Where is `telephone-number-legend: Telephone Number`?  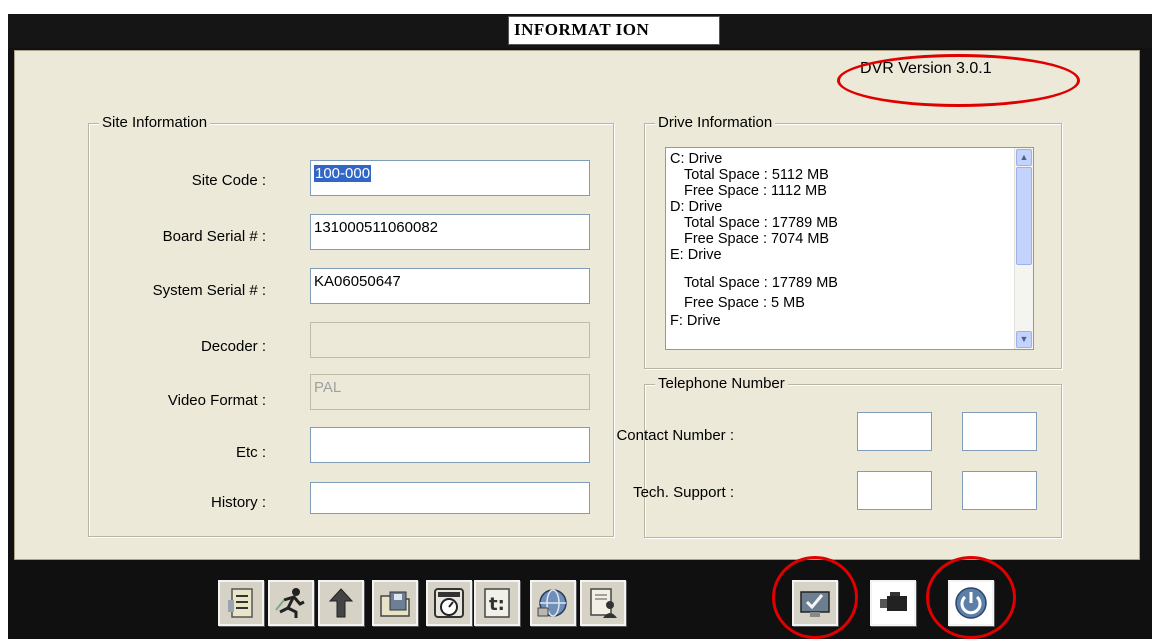
telephone-number-legend: Telephone Number is located at coordinates (721, 383).